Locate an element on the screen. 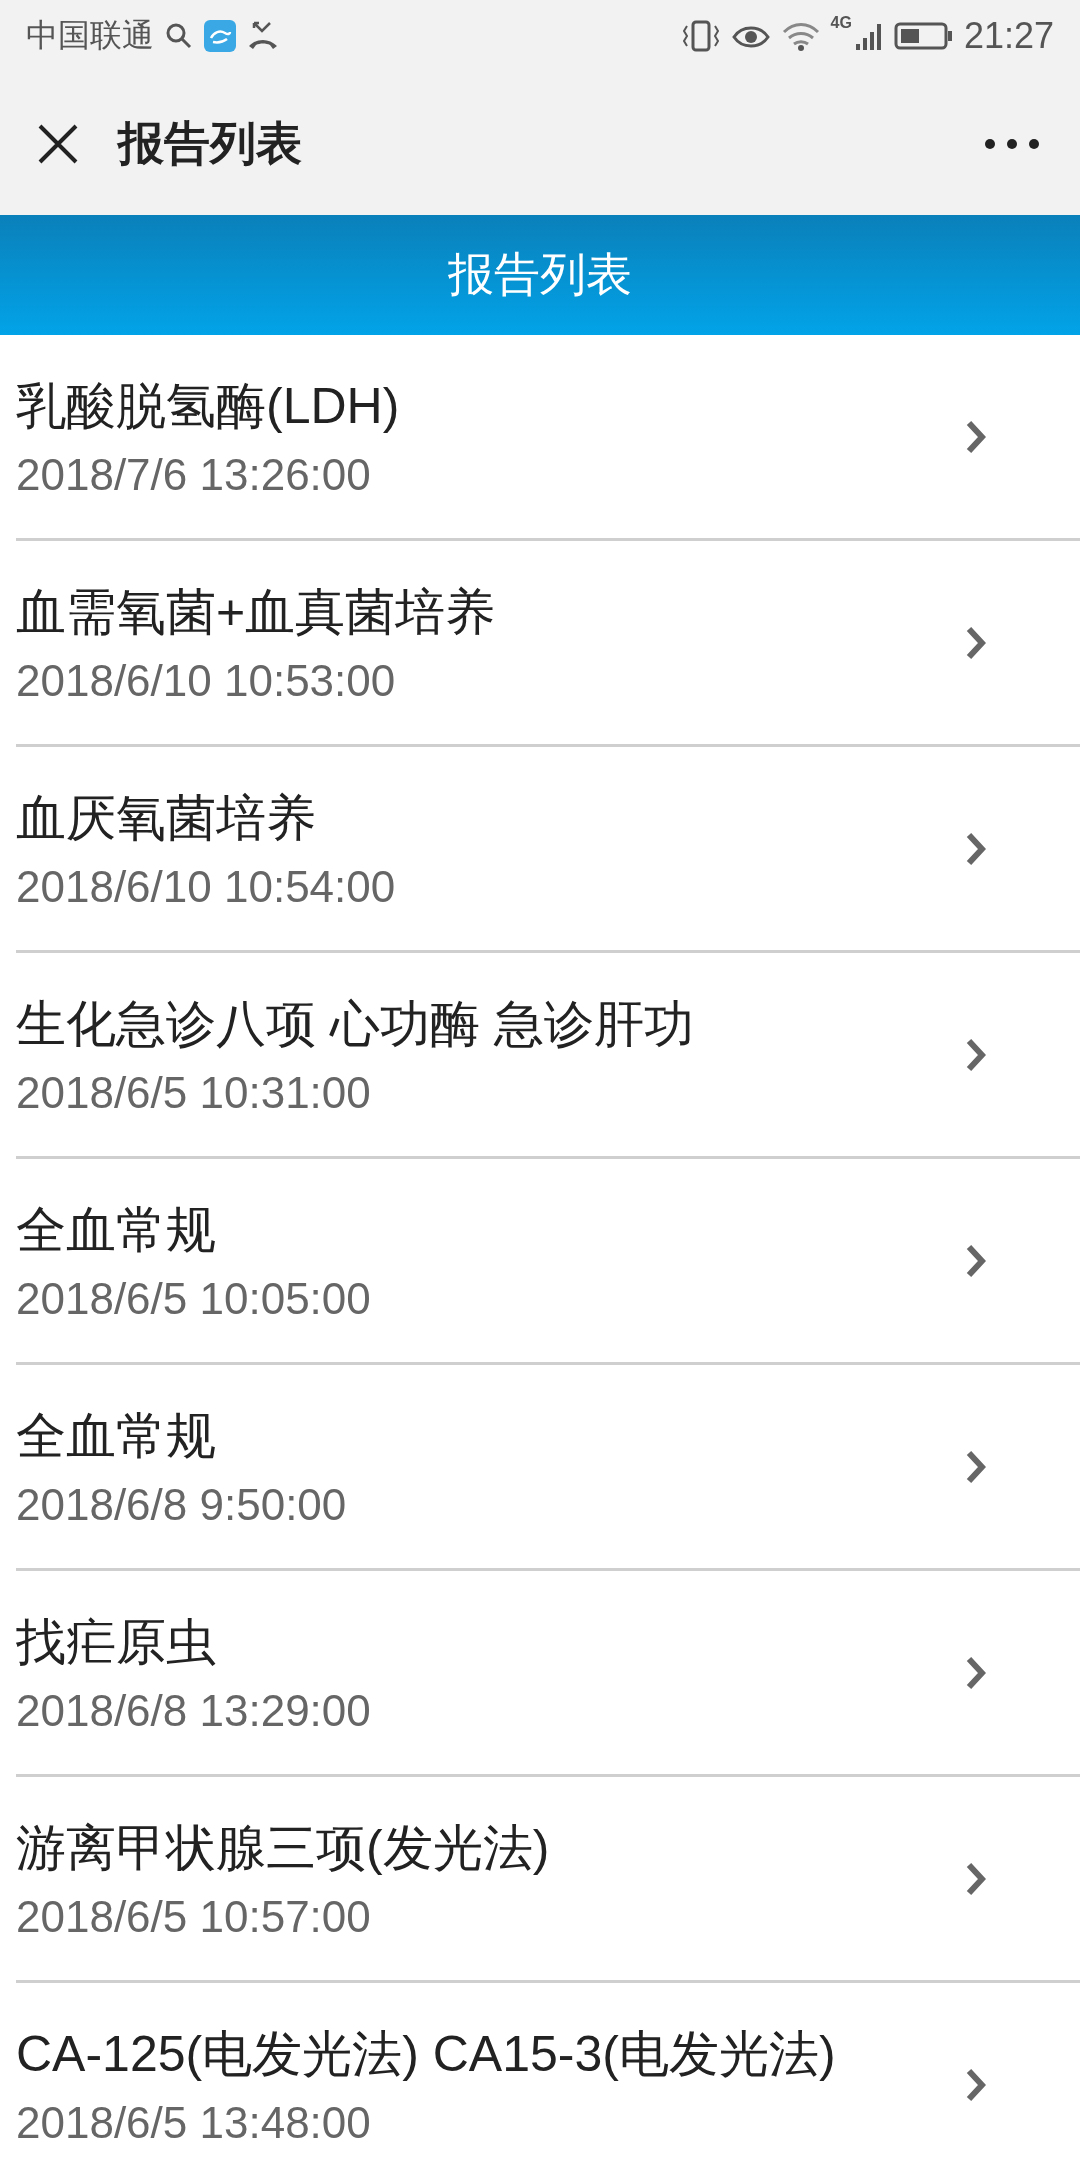 The image size is (1080, 2160). vibrate-icon is located at coordinates (700, 36).